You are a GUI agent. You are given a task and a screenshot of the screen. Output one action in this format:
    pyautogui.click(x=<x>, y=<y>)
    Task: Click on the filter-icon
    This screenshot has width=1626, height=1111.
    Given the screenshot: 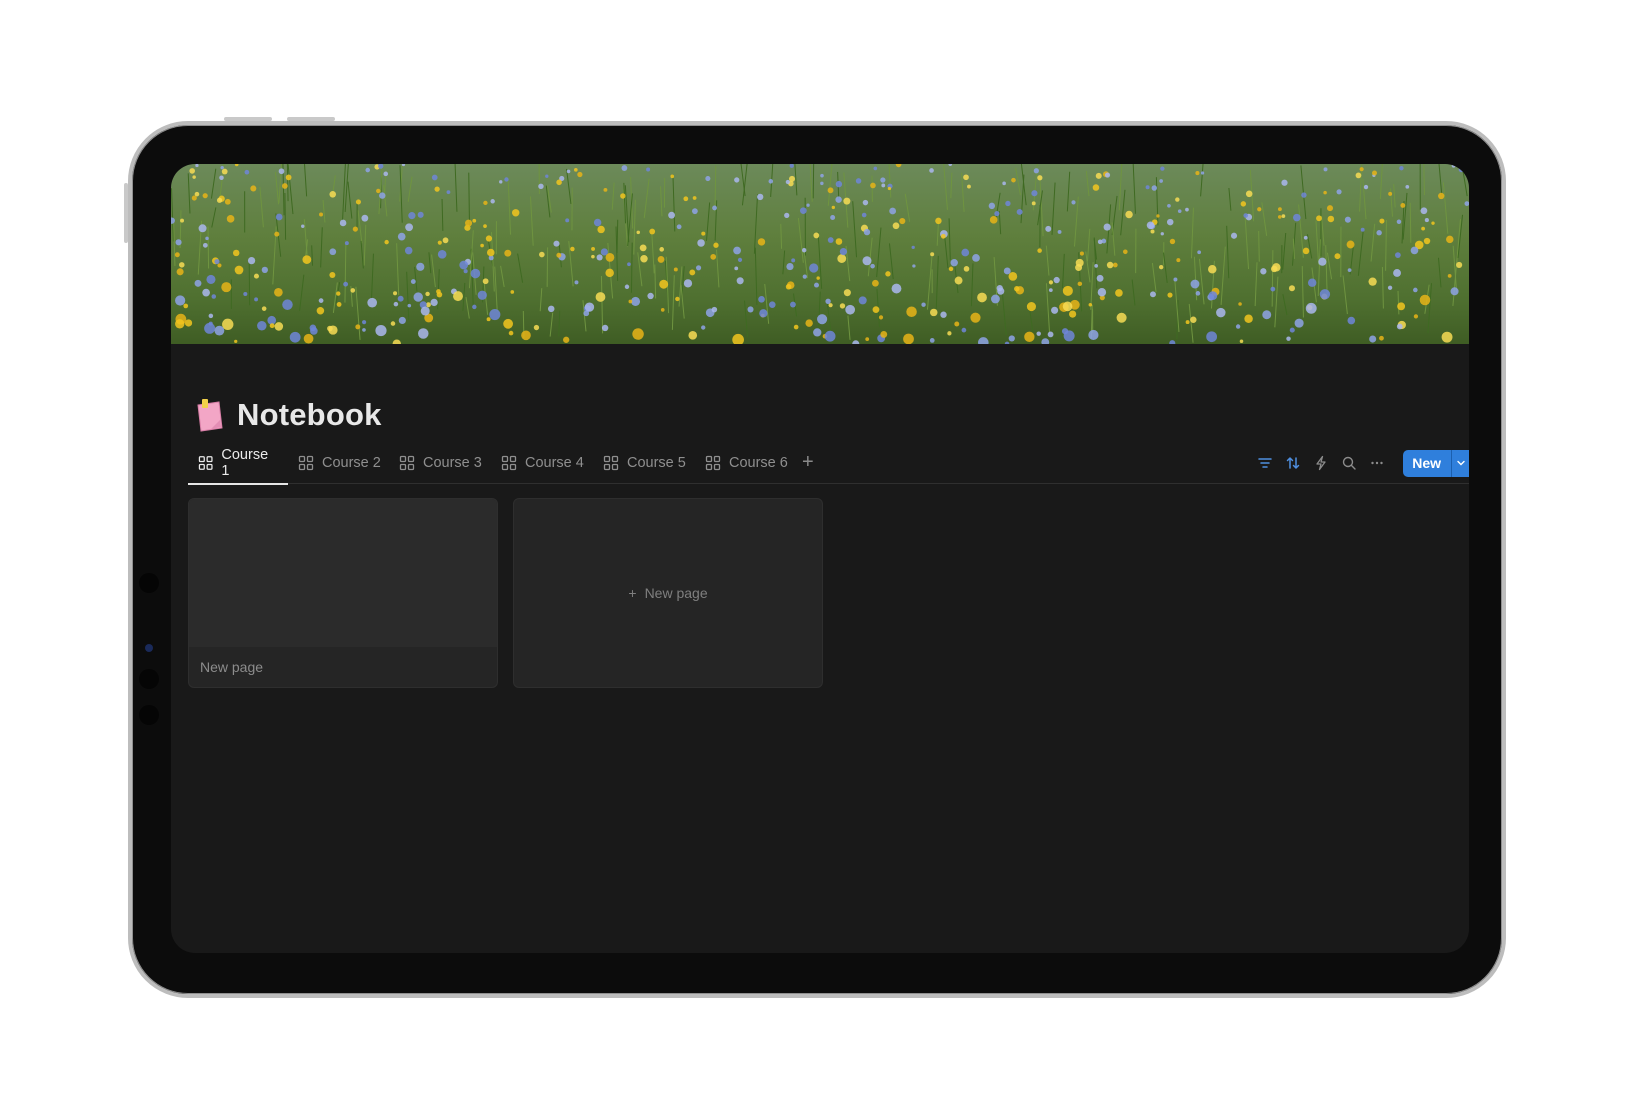 What is the action you would take?
    pyautogui.click(x=1265, y=463)
    